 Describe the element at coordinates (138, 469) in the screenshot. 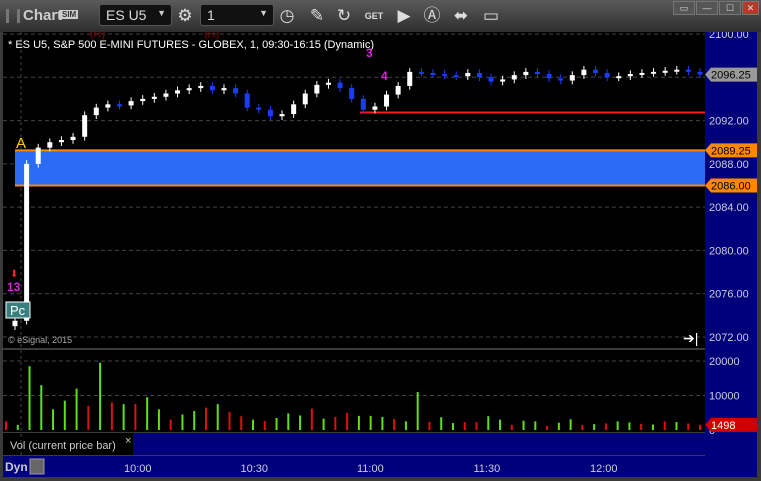

I see `time-label: 10:00` at that location.